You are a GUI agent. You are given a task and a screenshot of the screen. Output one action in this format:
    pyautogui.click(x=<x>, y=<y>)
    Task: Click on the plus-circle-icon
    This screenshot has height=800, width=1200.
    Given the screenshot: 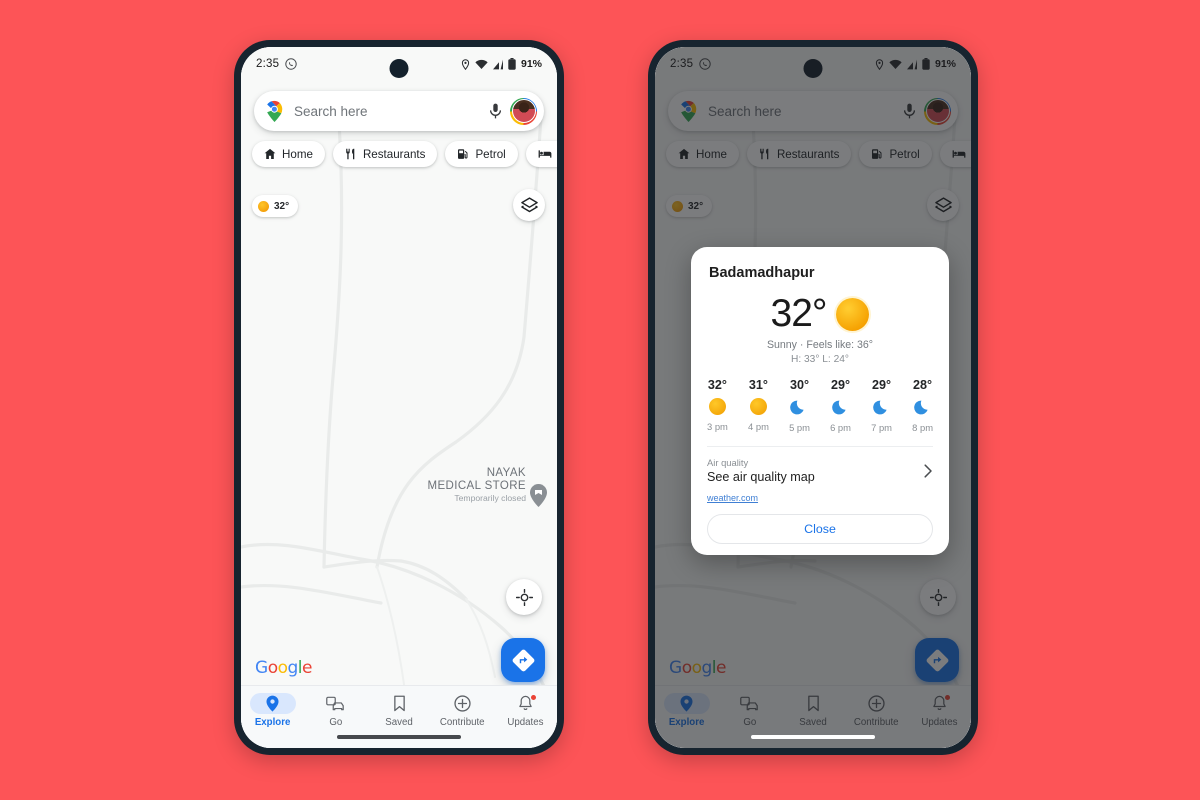 What is the action you would take?
    pyautogui.click(x=462, y=703)
    